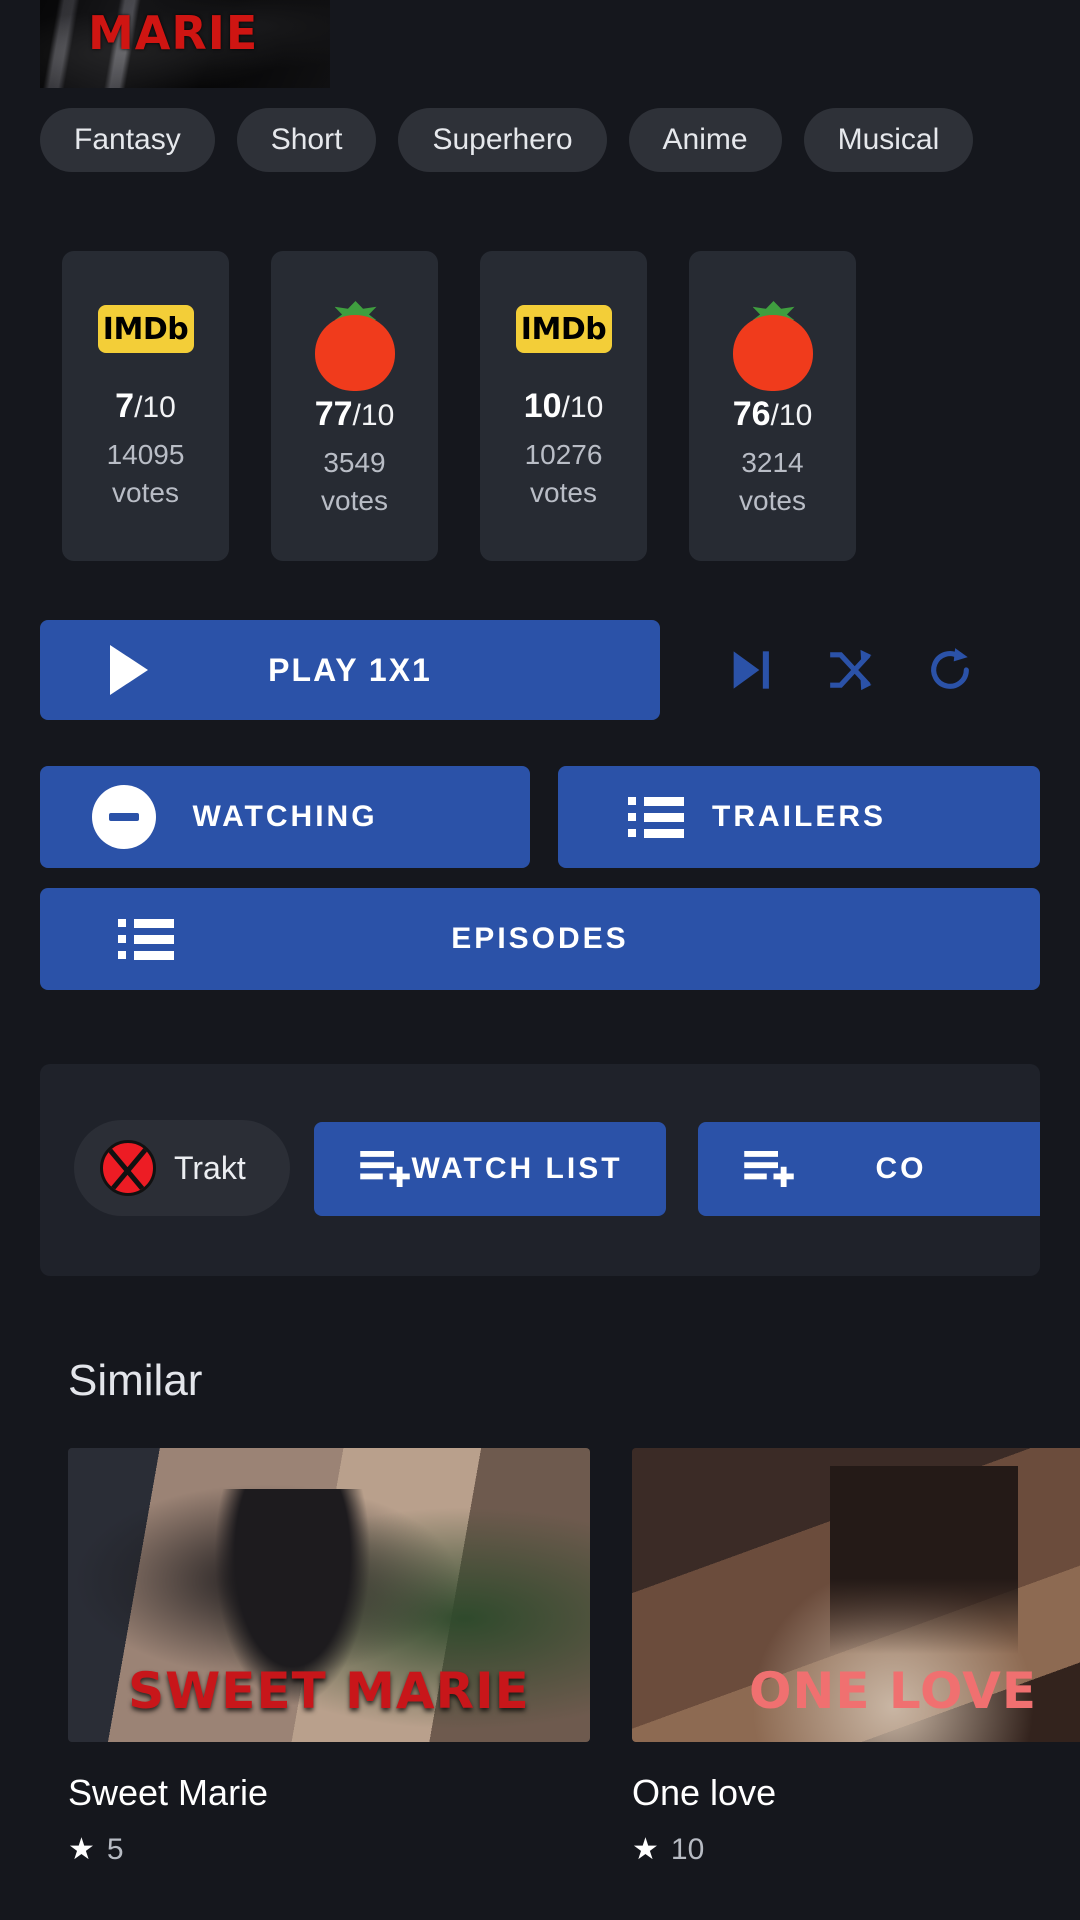  I want to click on rating-score: 76 /10, so click(773, 414).